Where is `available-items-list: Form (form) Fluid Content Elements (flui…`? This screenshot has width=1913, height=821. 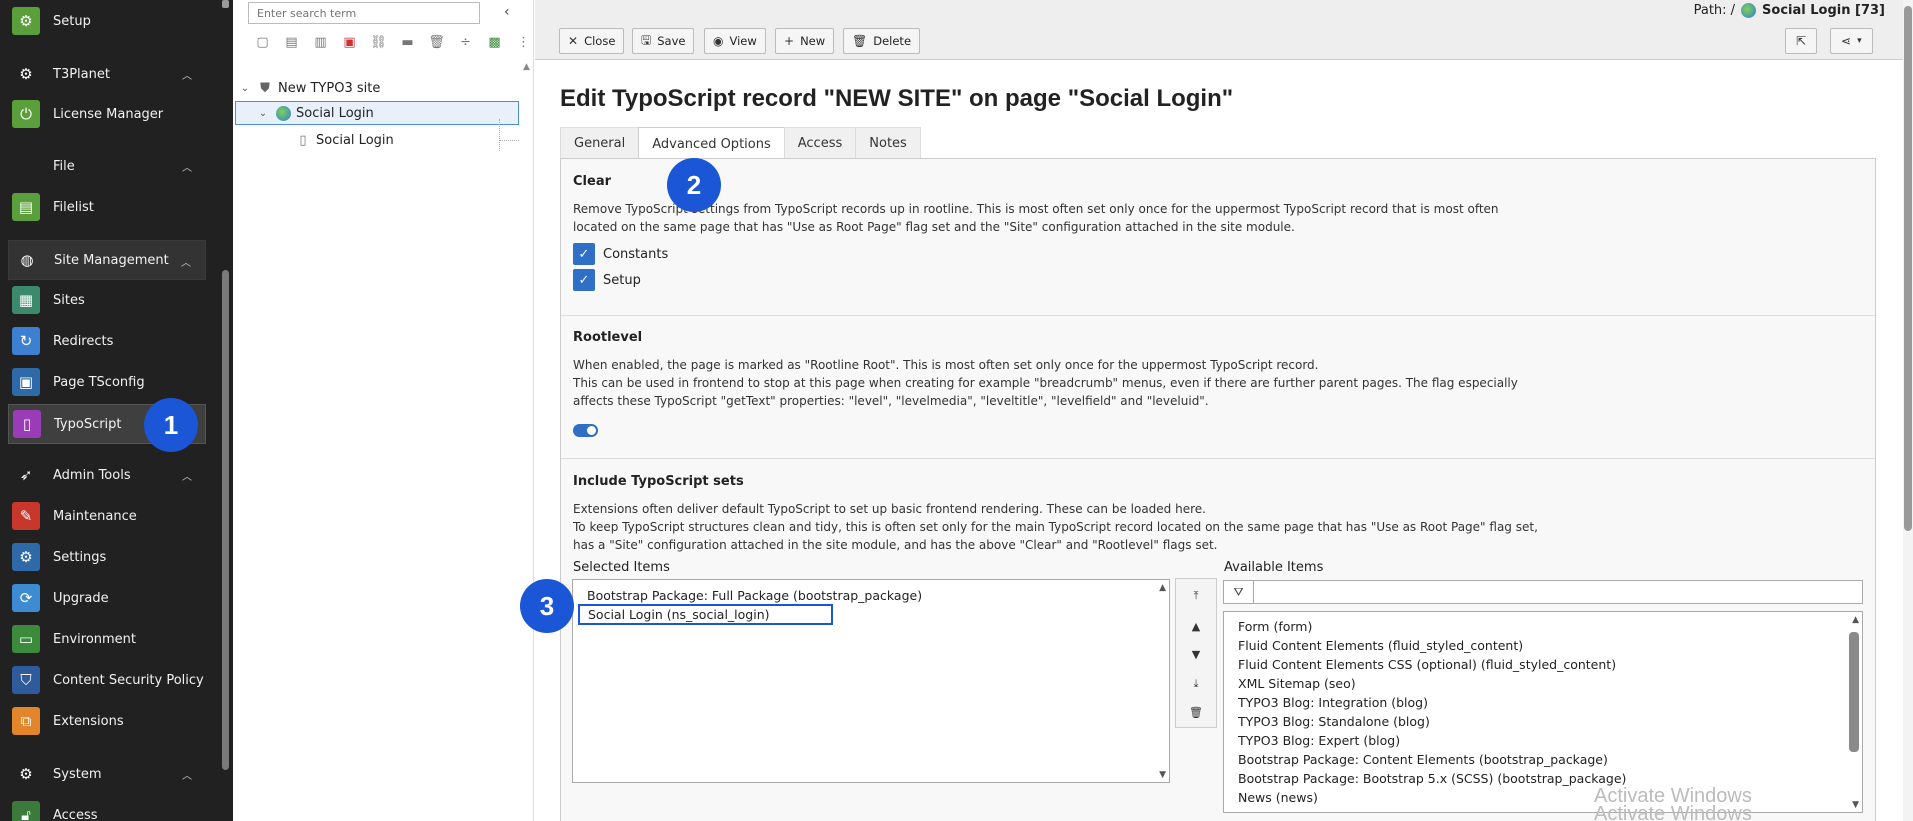 available-items-list: Form (form) Fluid Content Elements (flui… is located at coordinates (1543, 712).